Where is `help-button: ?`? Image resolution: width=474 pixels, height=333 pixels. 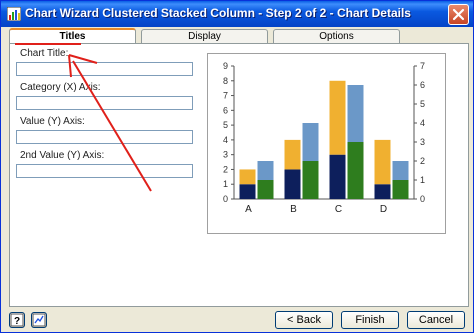 help-button: ? is located at coordinates (17, 320).